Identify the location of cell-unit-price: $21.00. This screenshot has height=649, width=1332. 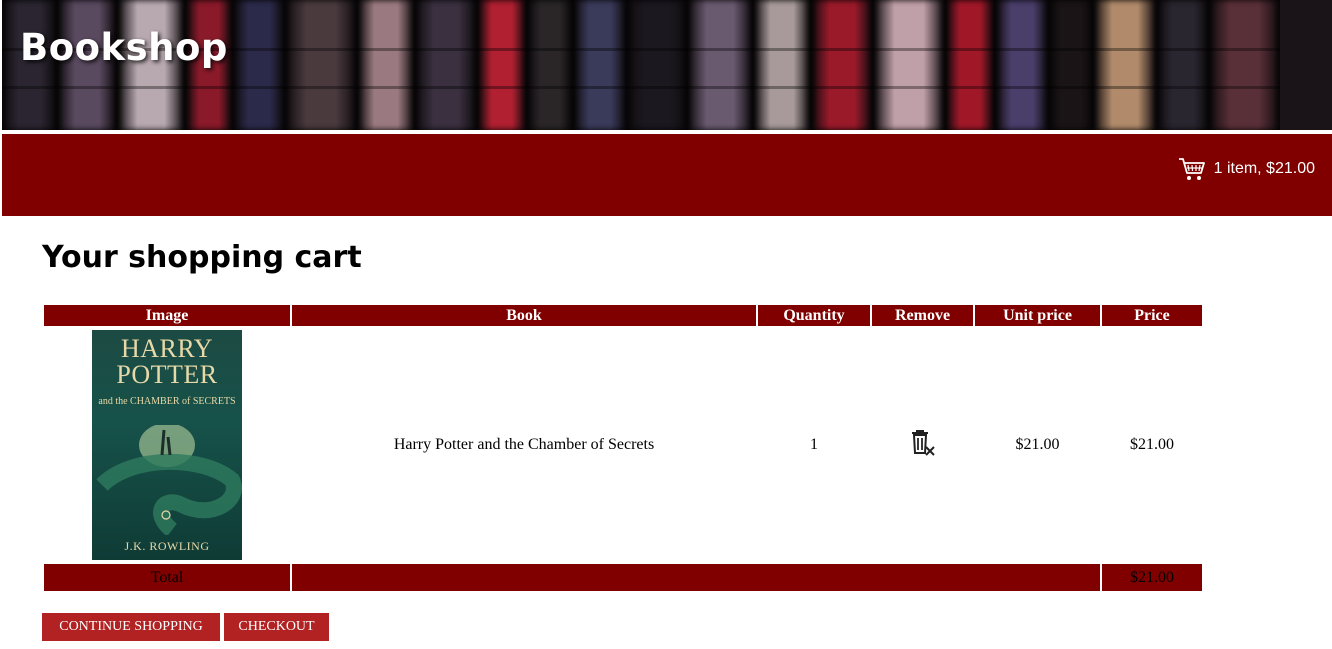
(1037, 444).